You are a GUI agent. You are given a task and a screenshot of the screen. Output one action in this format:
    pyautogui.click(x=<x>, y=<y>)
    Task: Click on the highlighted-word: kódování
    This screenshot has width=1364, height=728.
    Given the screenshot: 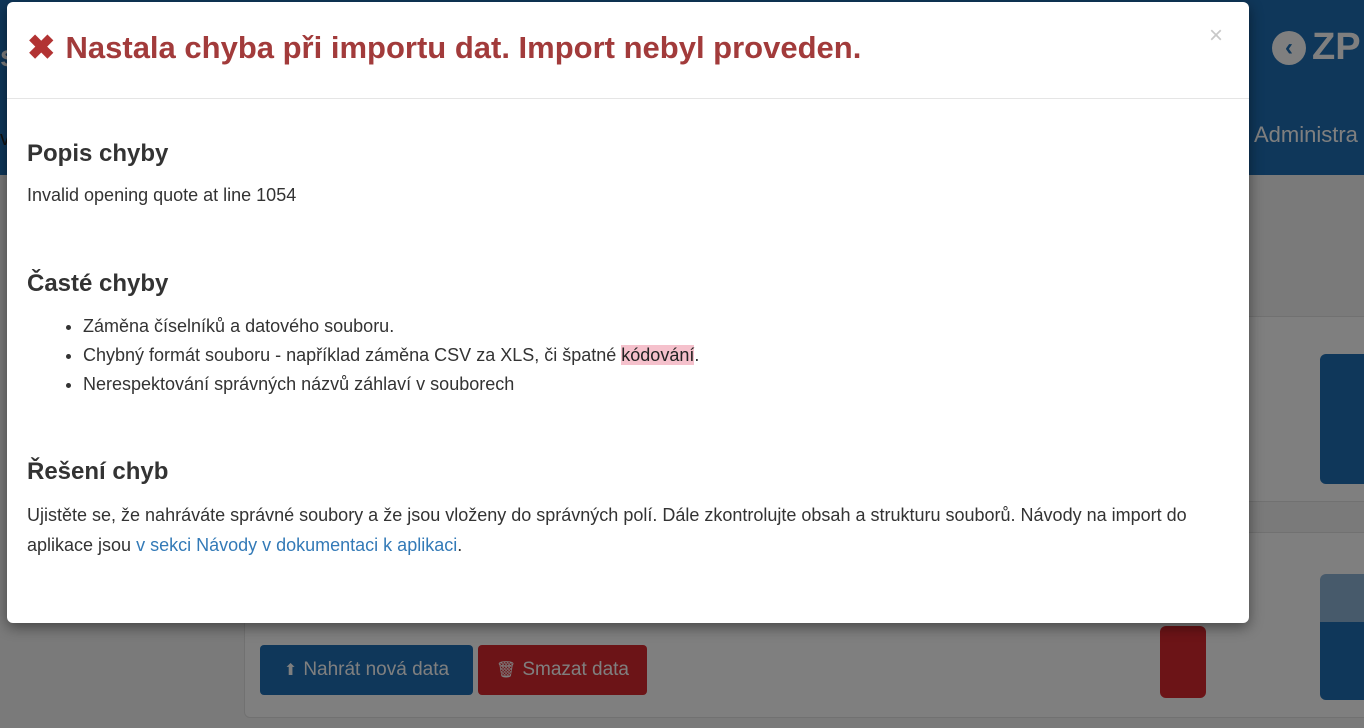 What is the action you would take?
    pyautogui.click(x=658, y=355)
    